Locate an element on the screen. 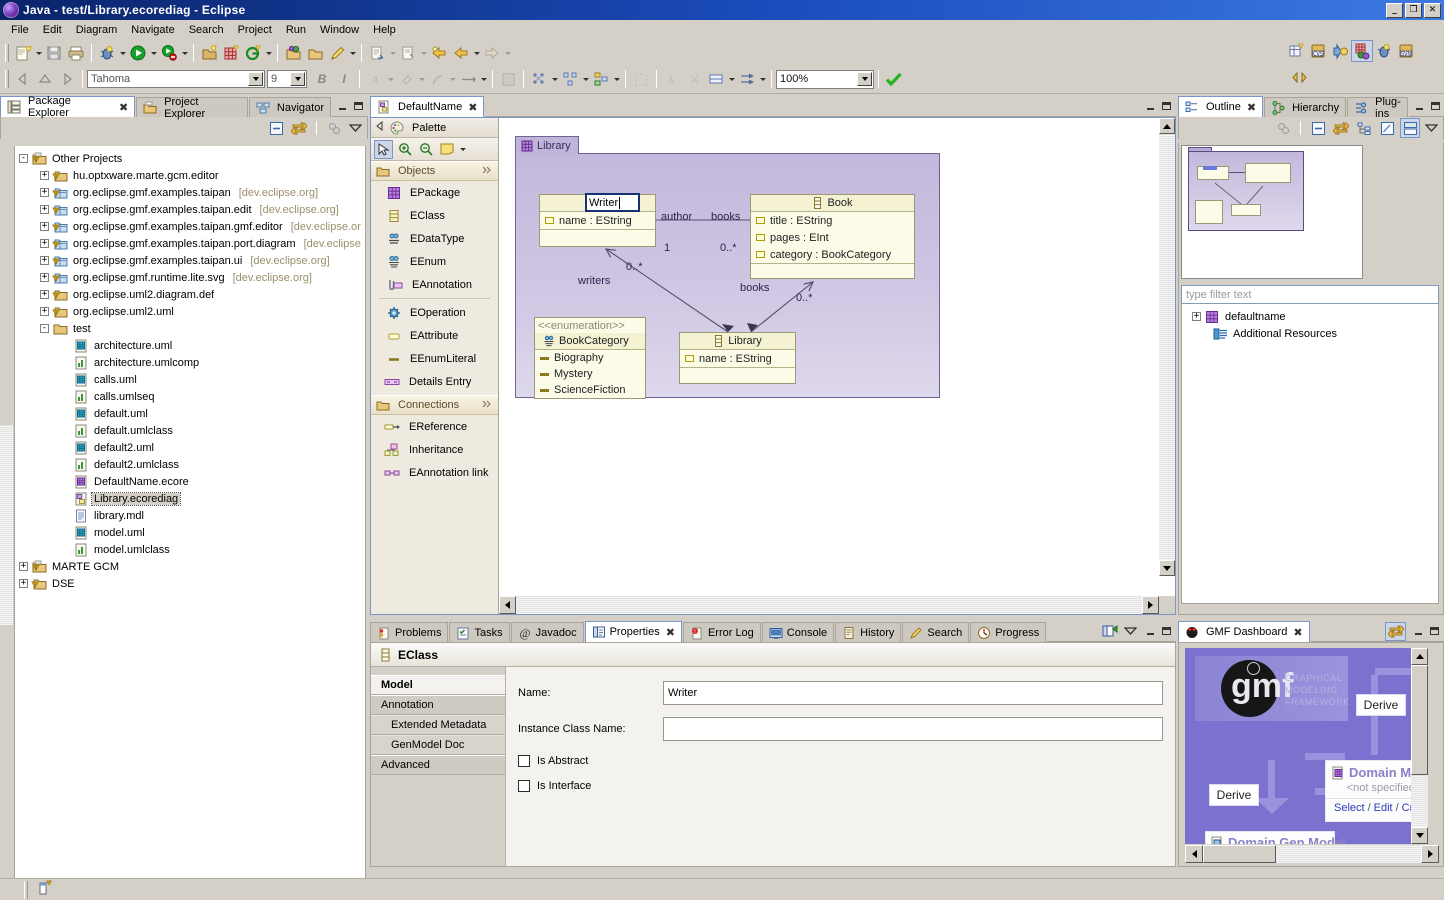  tab-tasks: Tasks is located at coordinates (479, 632).